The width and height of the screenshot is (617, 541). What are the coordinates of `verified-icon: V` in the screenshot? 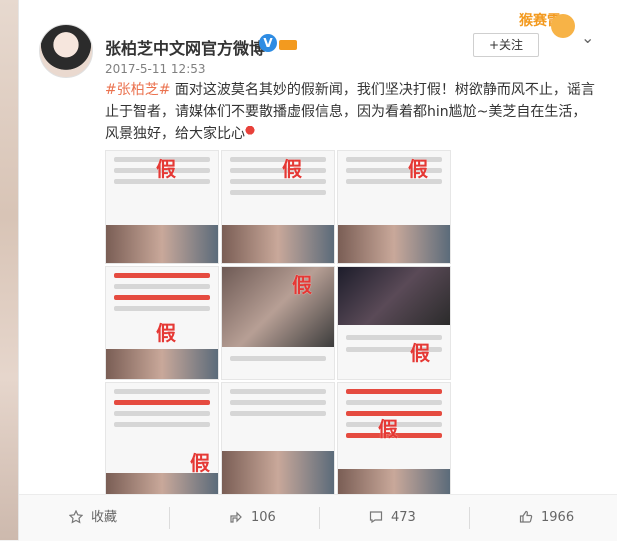 It's located at (268, 43).